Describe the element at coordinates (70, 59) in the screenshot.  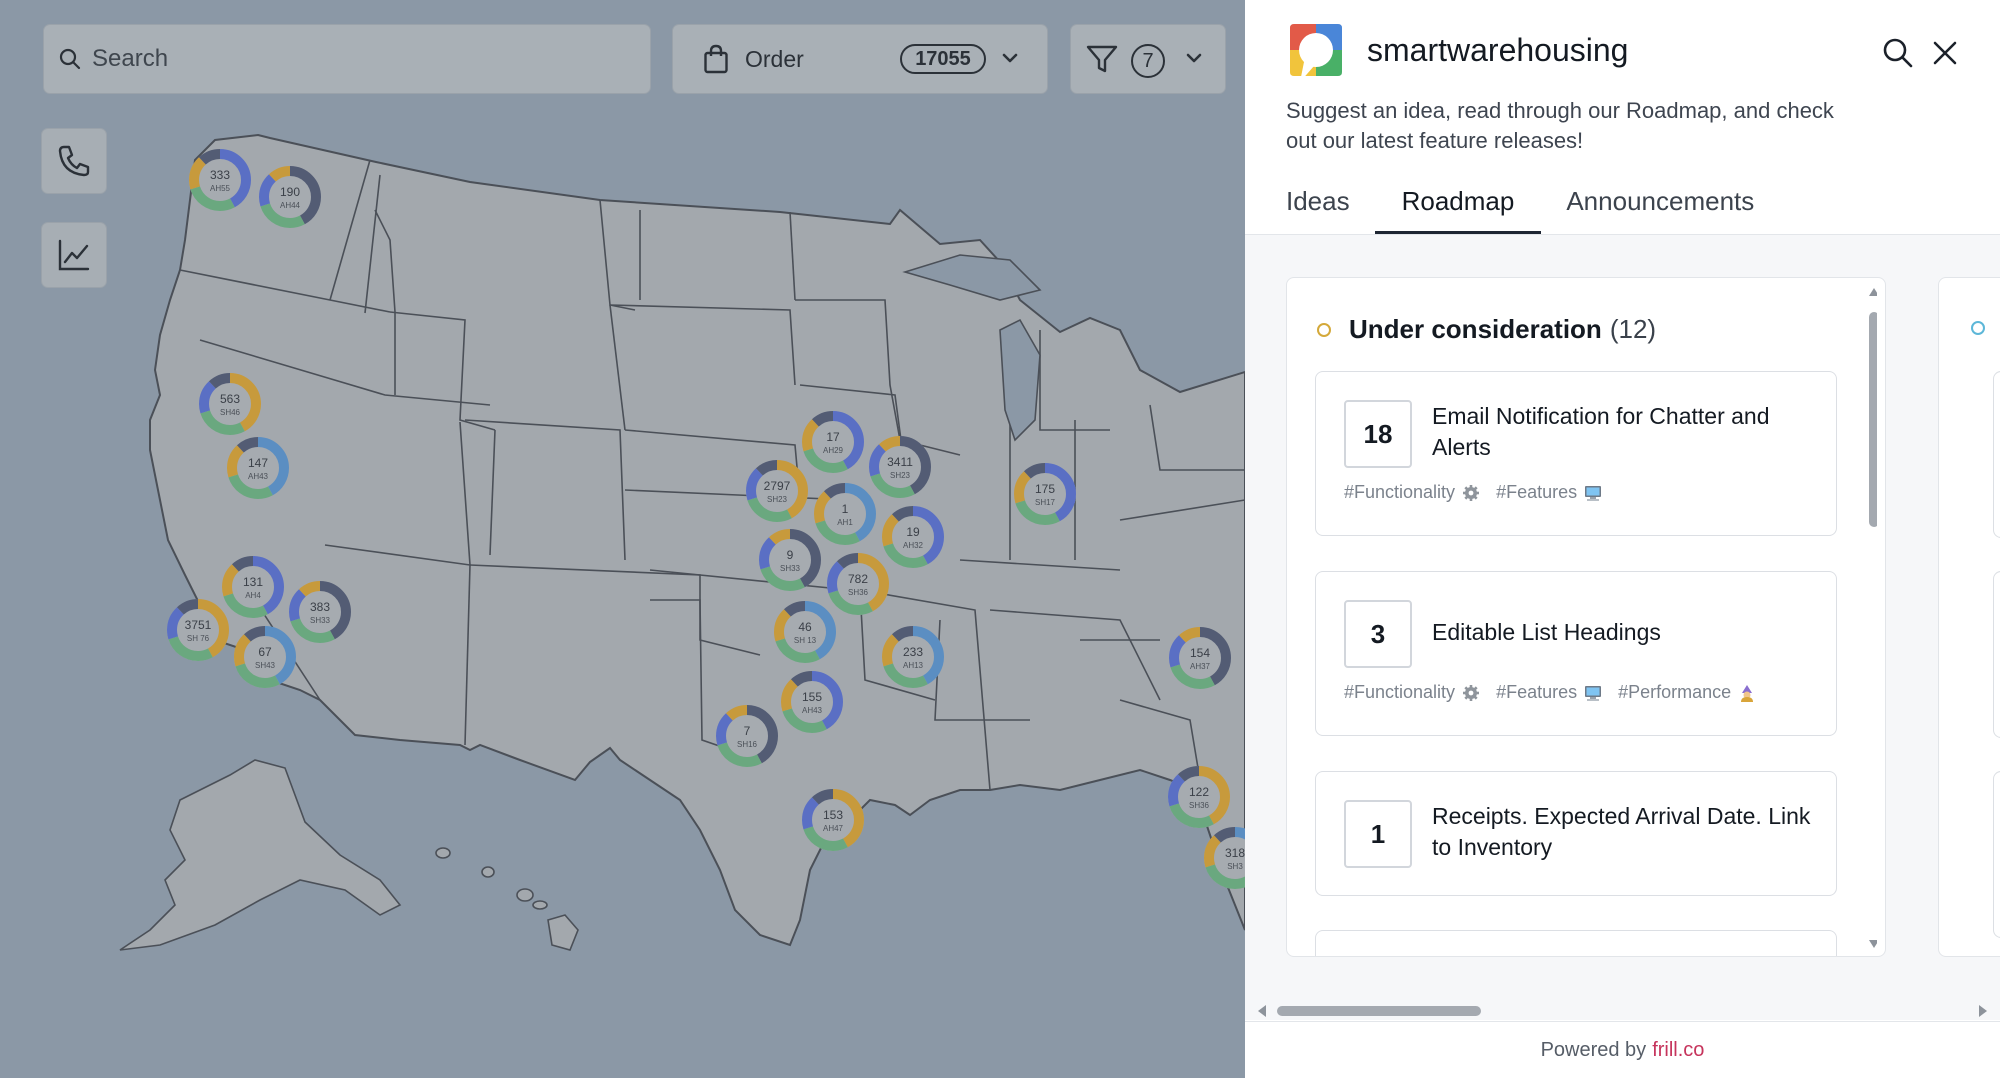
I see `search-icon` at that location.